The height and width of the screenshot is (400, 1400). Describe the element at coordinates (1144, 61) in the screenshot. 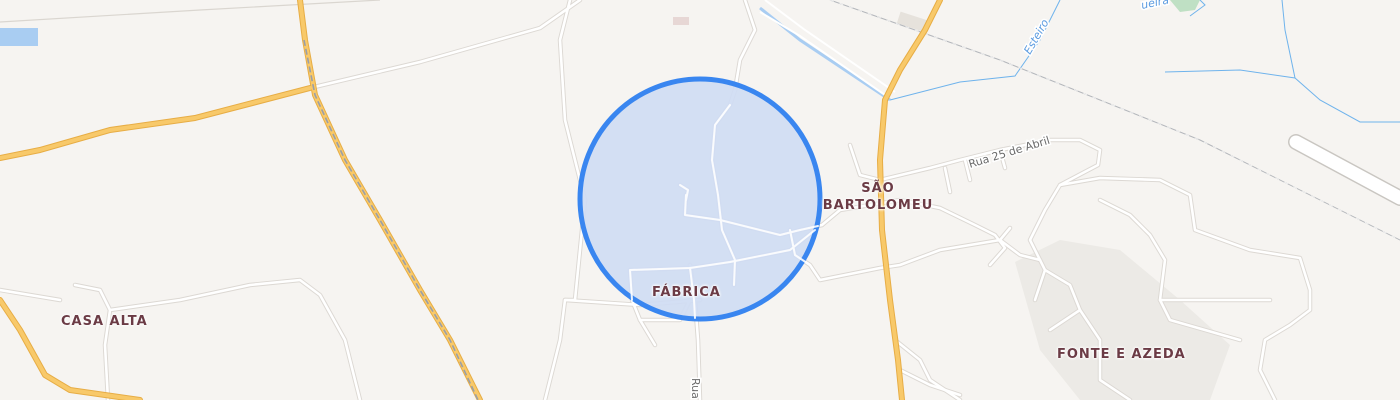

I see `waterways` at that location.